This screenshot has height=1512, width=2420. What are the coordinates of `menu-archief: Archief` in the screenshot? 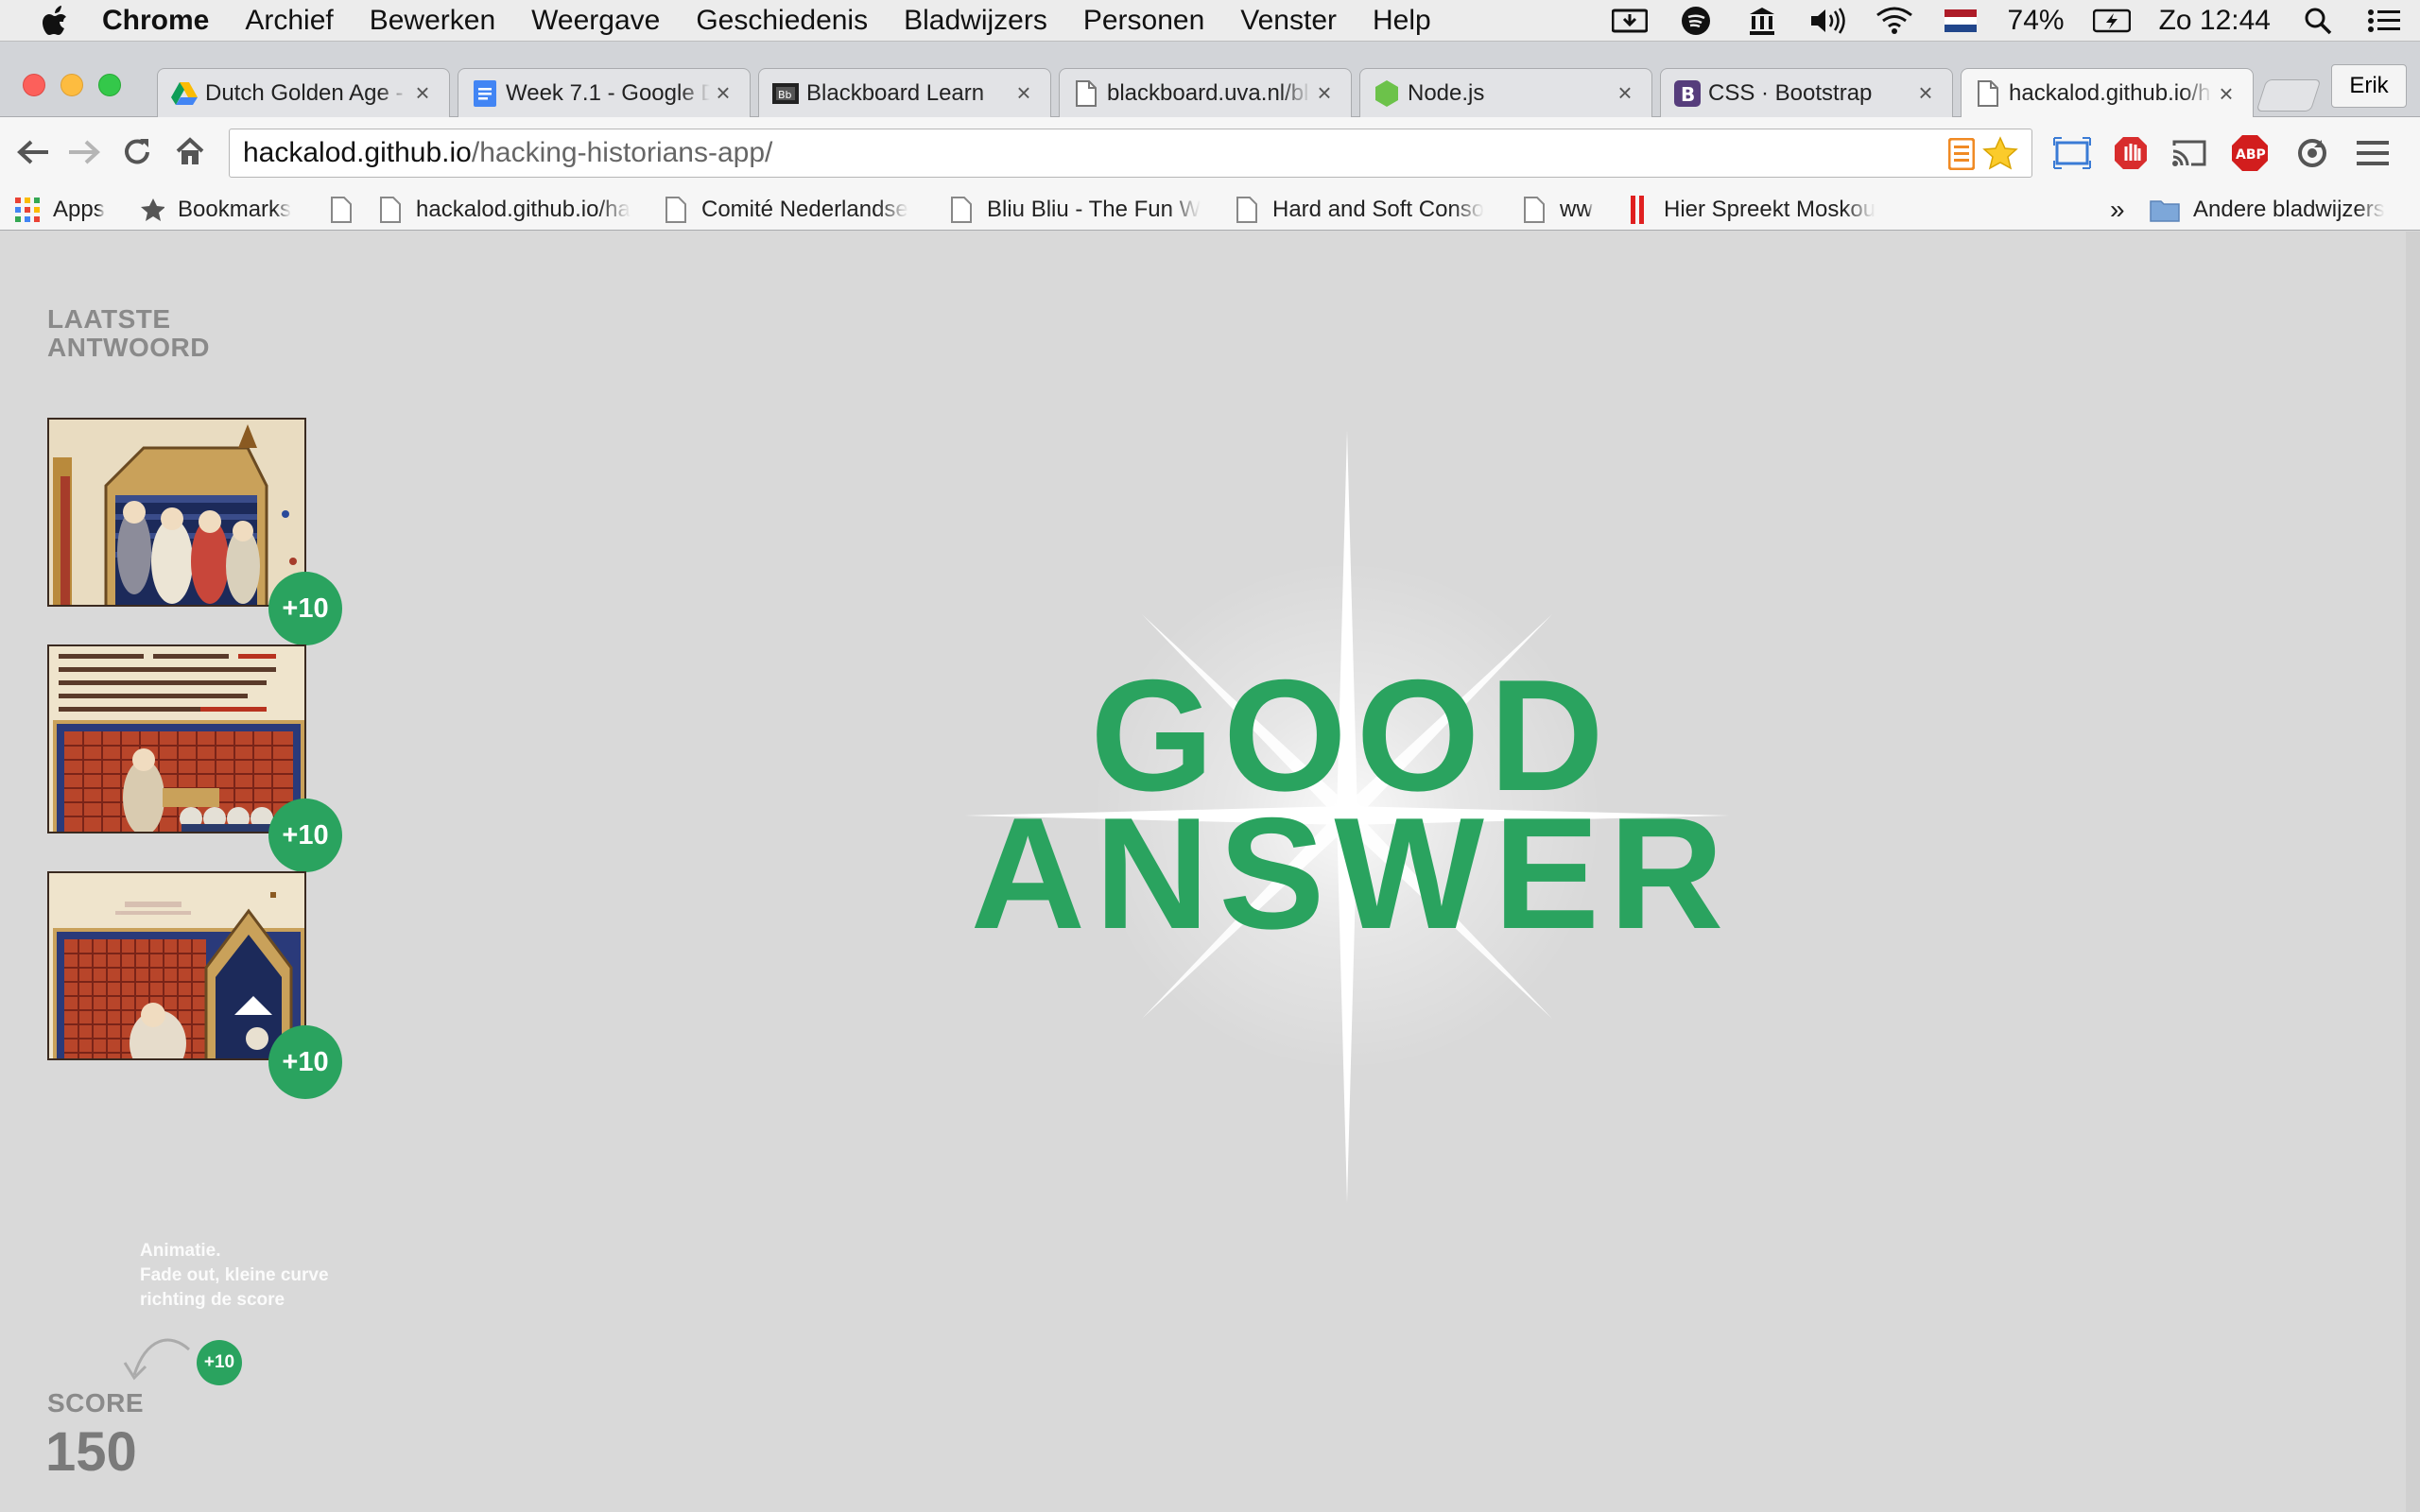 It's located at (289, 21).